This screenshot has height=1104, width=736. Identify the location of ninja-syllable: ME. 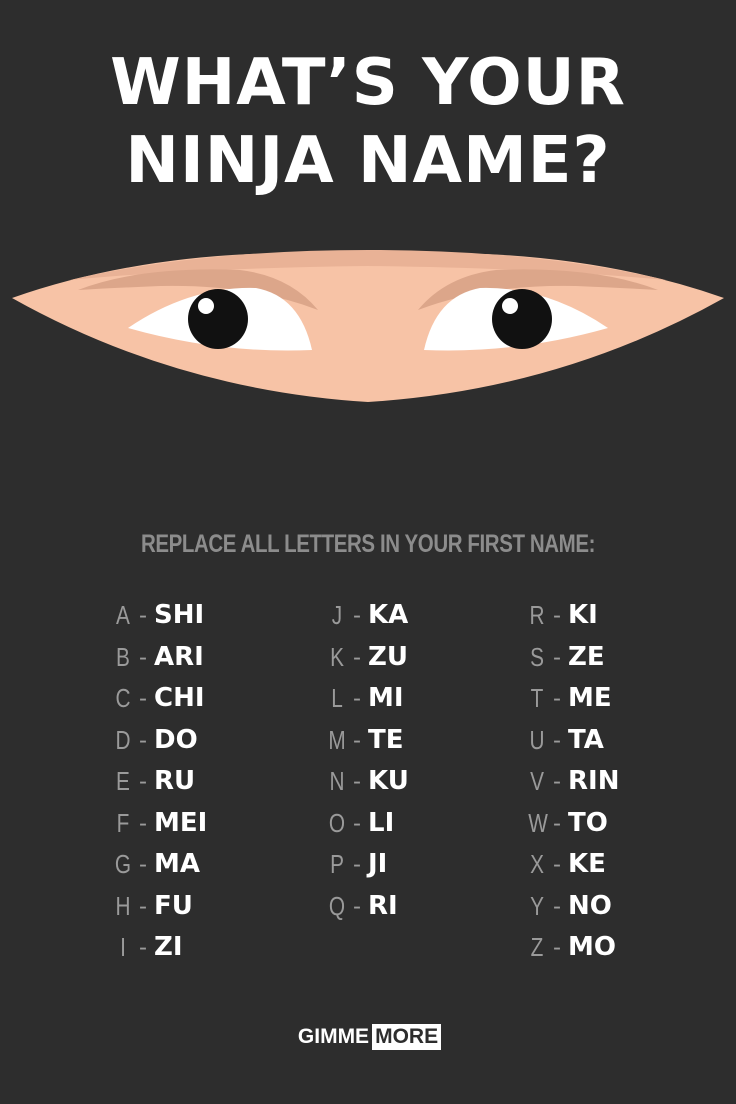
(590, 698).